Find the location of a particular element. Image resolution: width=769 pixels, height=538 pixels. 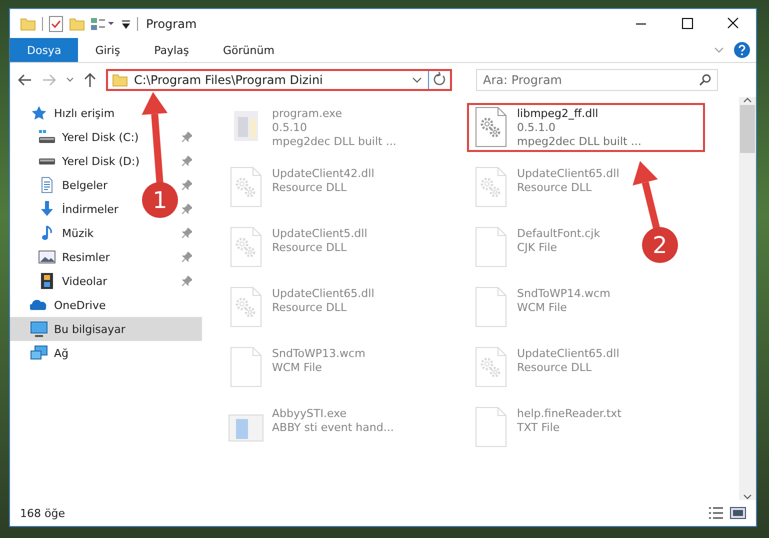

recent-locations-icon is located at coordinates (70, 80).